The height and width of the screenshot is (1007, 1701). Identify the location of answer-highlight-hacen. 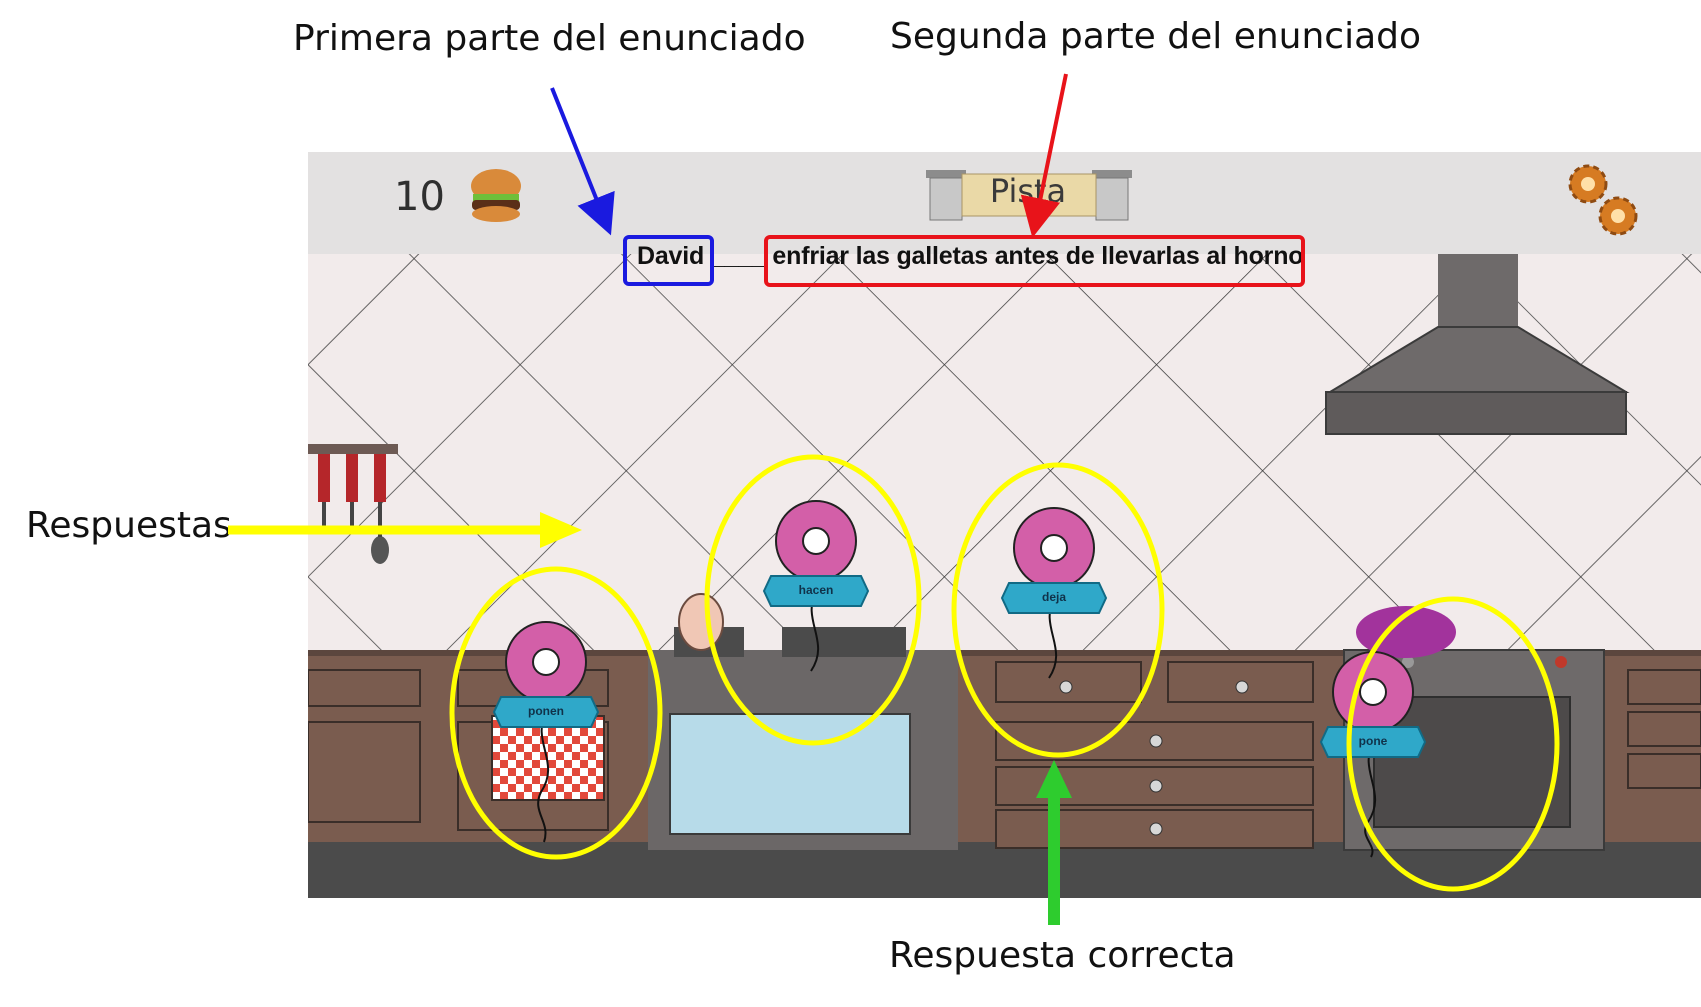
(813, 600).